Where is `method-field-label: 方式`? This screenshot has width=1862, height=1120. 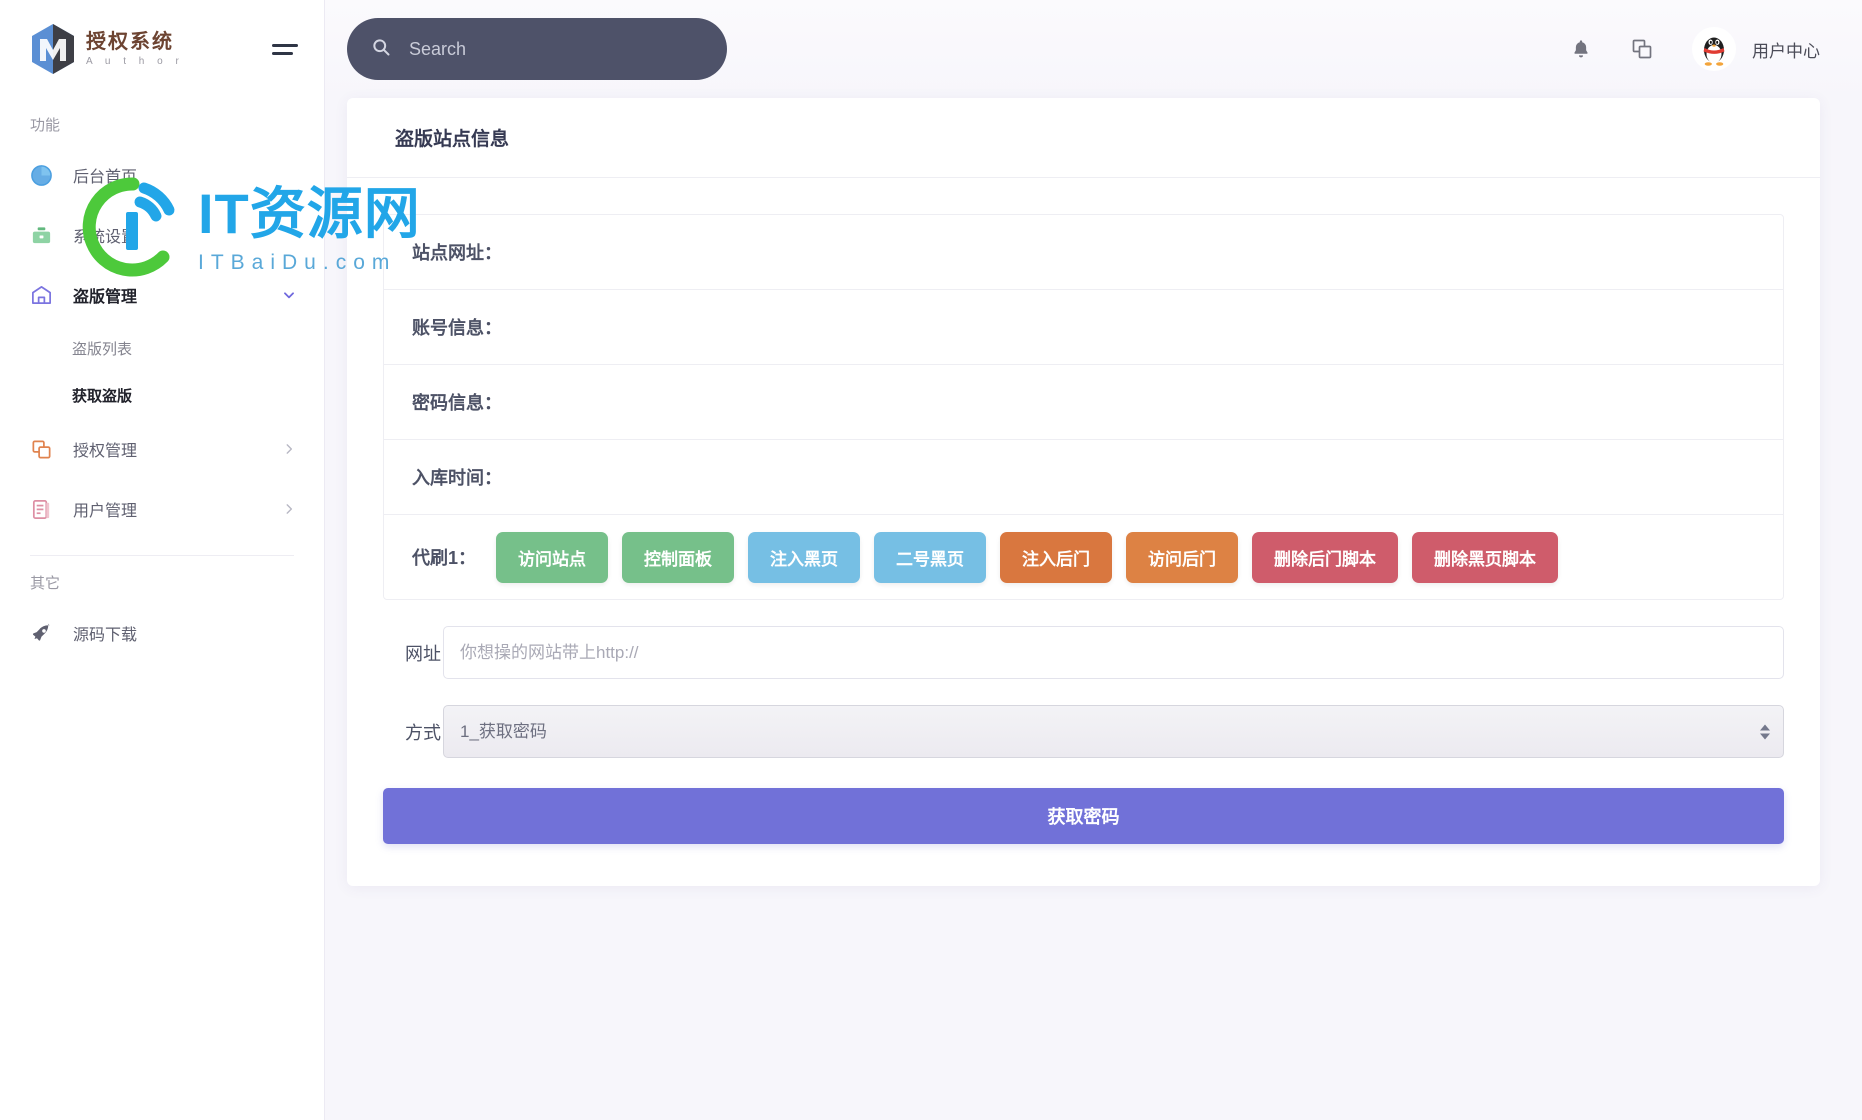 method-field-label: 方式 is located at coordinates (423, 732).